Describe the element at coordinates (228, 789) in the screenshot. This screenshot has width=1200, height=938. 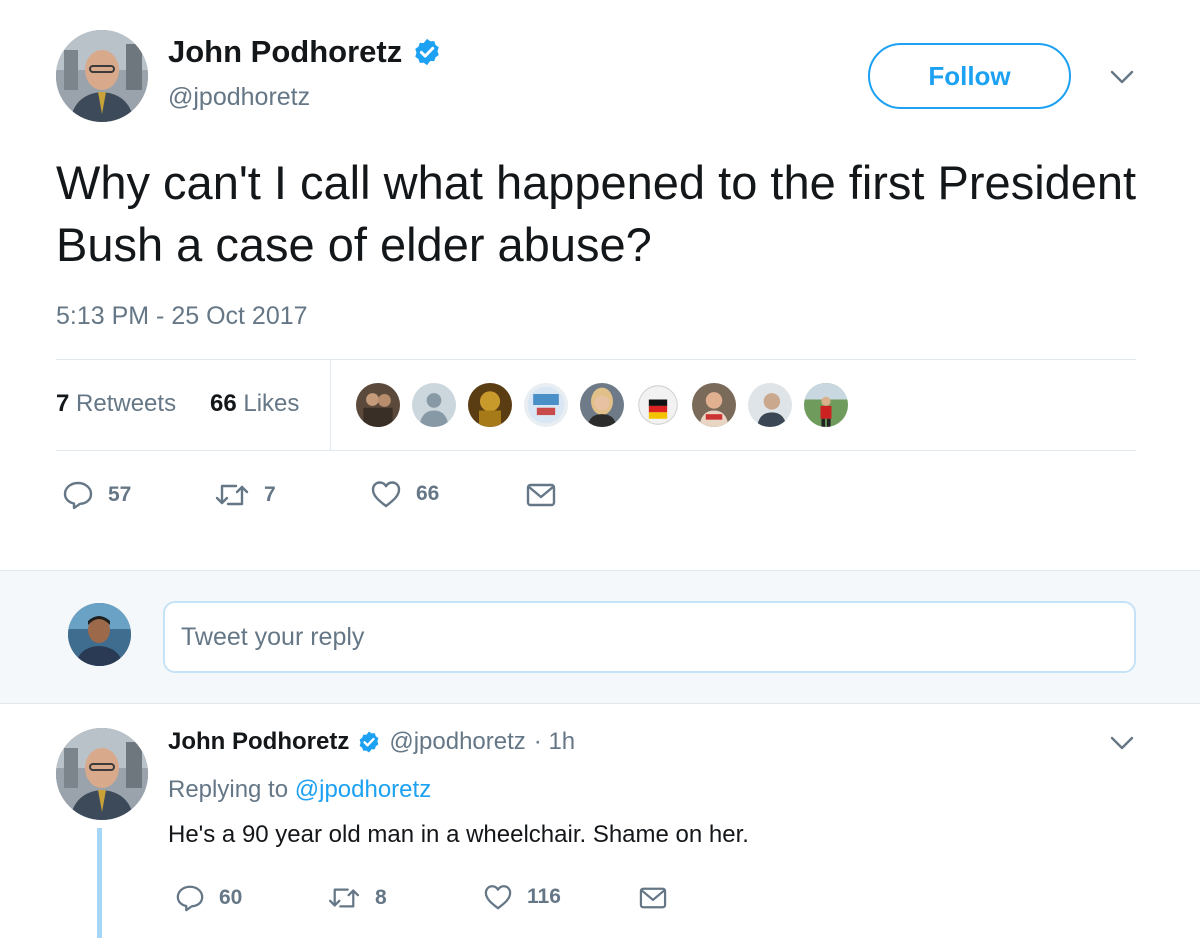
I see `replying-prefix: Replying to` at that location.